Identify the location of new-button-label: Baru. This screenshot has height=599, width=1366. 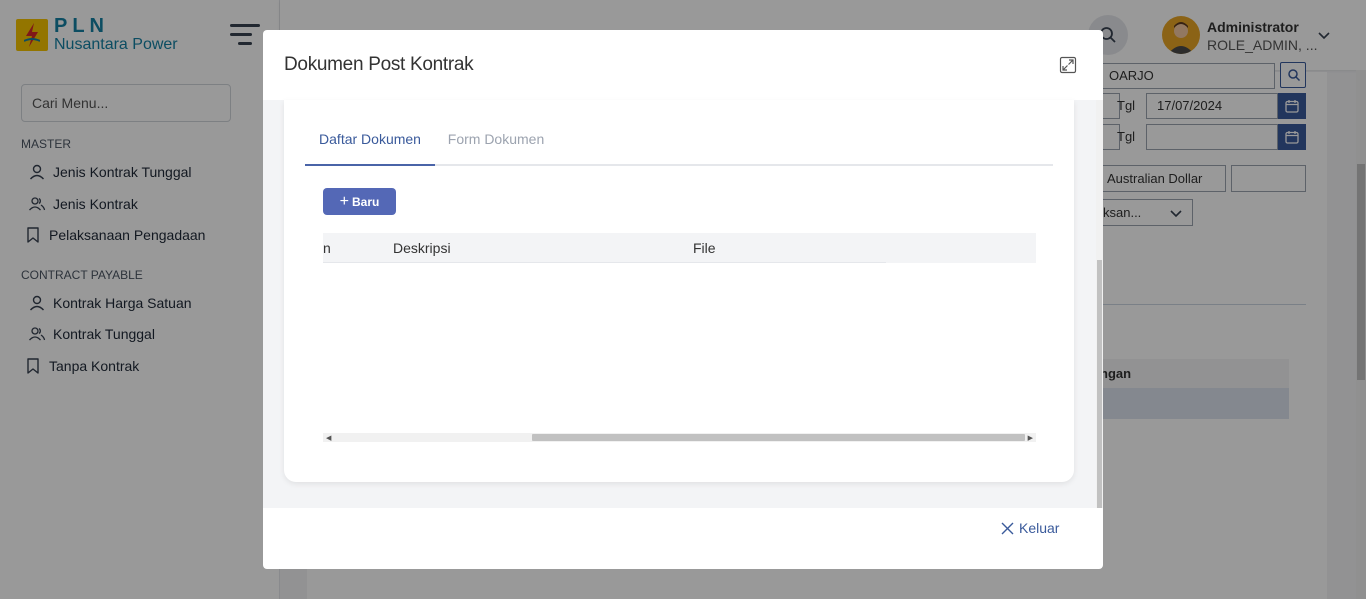
(366, 201).